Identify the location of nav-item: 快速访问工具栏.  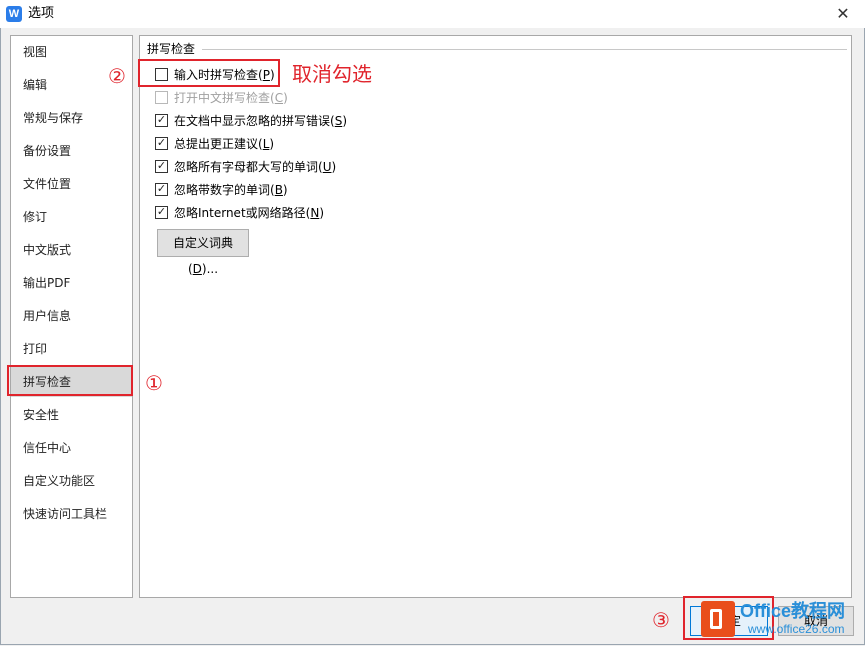
(71, 514).